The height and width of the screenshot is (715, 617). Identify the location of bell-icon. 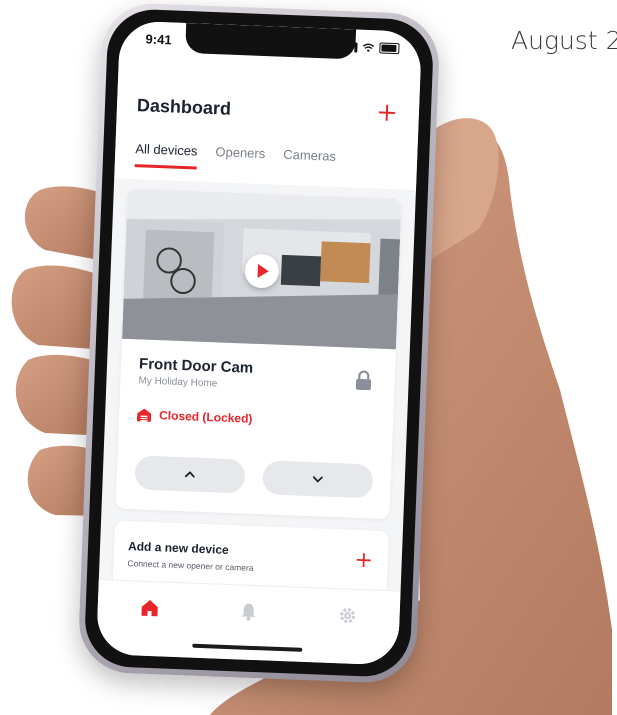
(248, 611).